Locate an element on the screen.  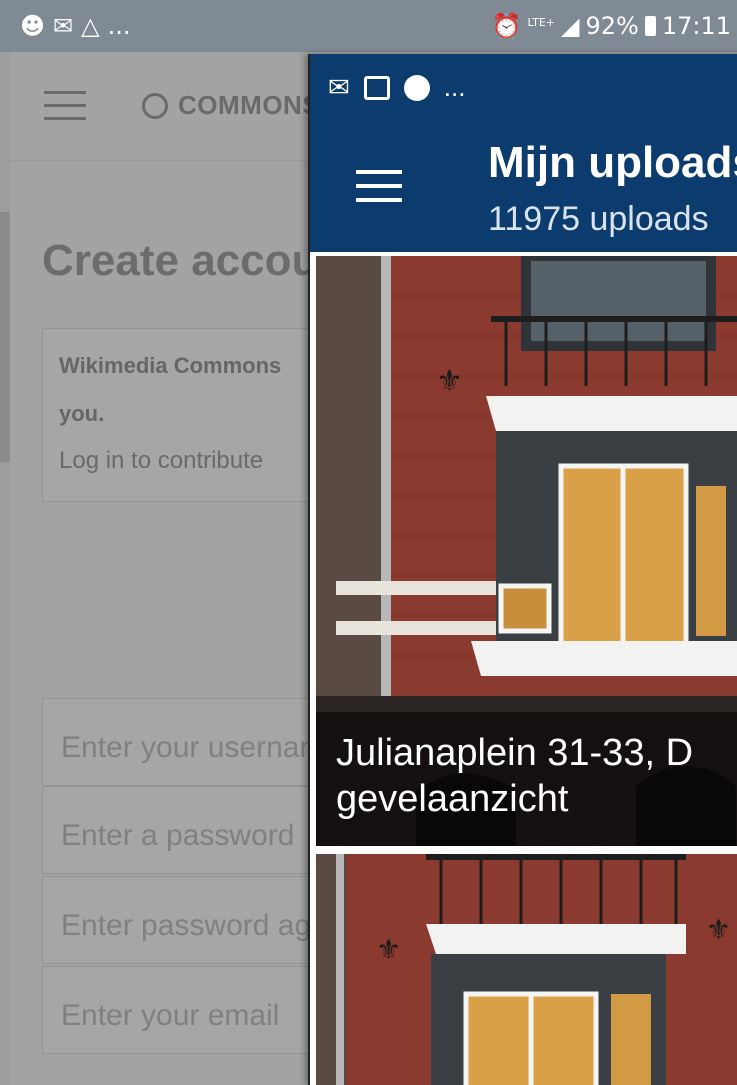
status-bar-system: ⏰ LTE+ ◢ 92% 17:11 is located at coordinates (611, 26).